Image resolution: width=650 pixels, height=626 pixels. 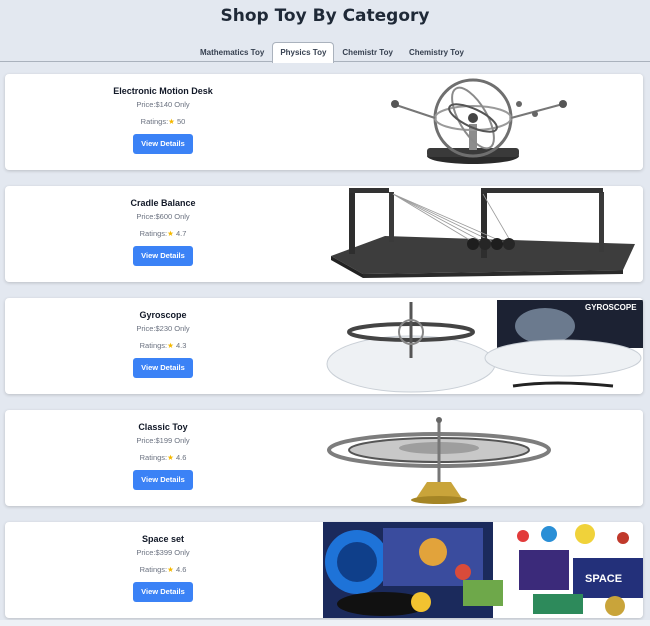 What do you see at coordinates (163, 328) in the screenshot?
I see `product-price: Price:$230 Only` at bounding box center [163, 328].